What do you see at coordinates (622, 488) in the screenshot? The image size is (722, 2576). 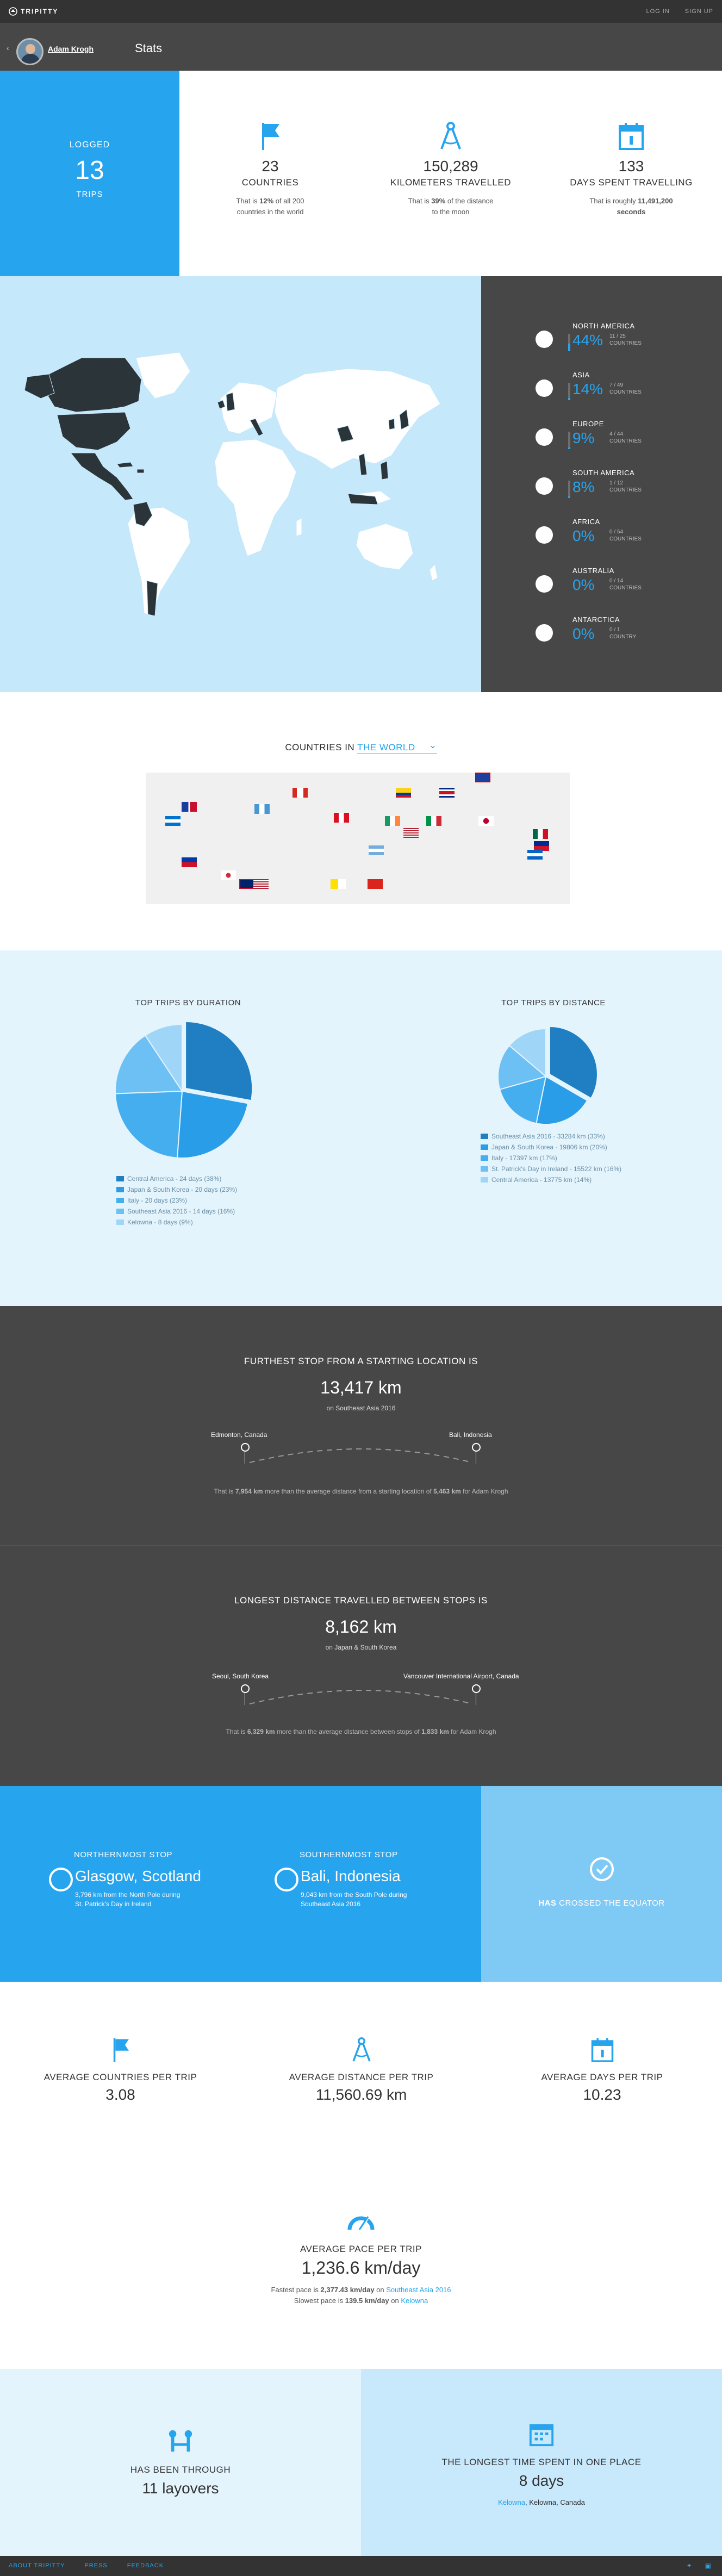 I see `continent-south-america: SOUTH AMERICA 8% 1 / 12 COUNTRIES` at bounding box center [622, 488].